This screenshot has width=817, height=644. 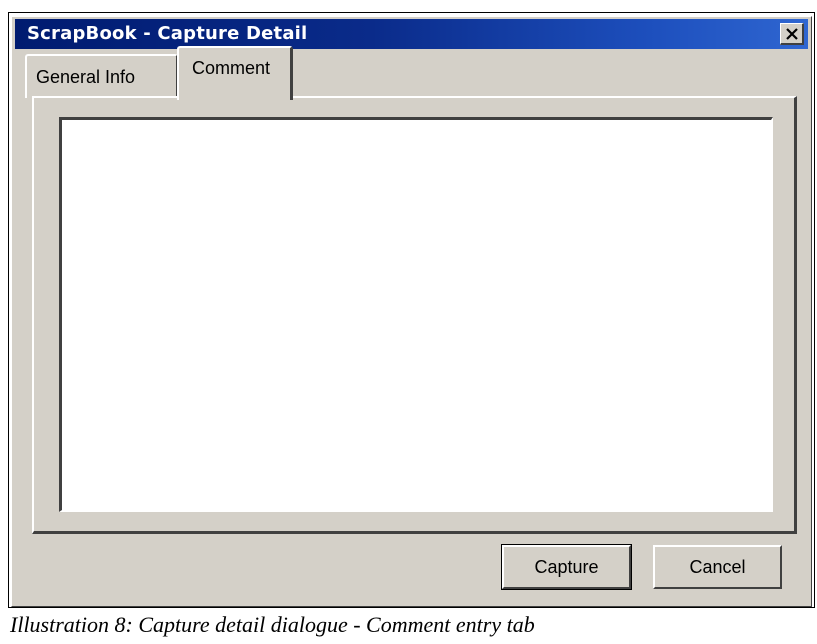 What do you see at coordinates (167, 33) in the screenshot?
I see `window-title: ScrapBook - Capture Detail` at bounding box center [167, 33].